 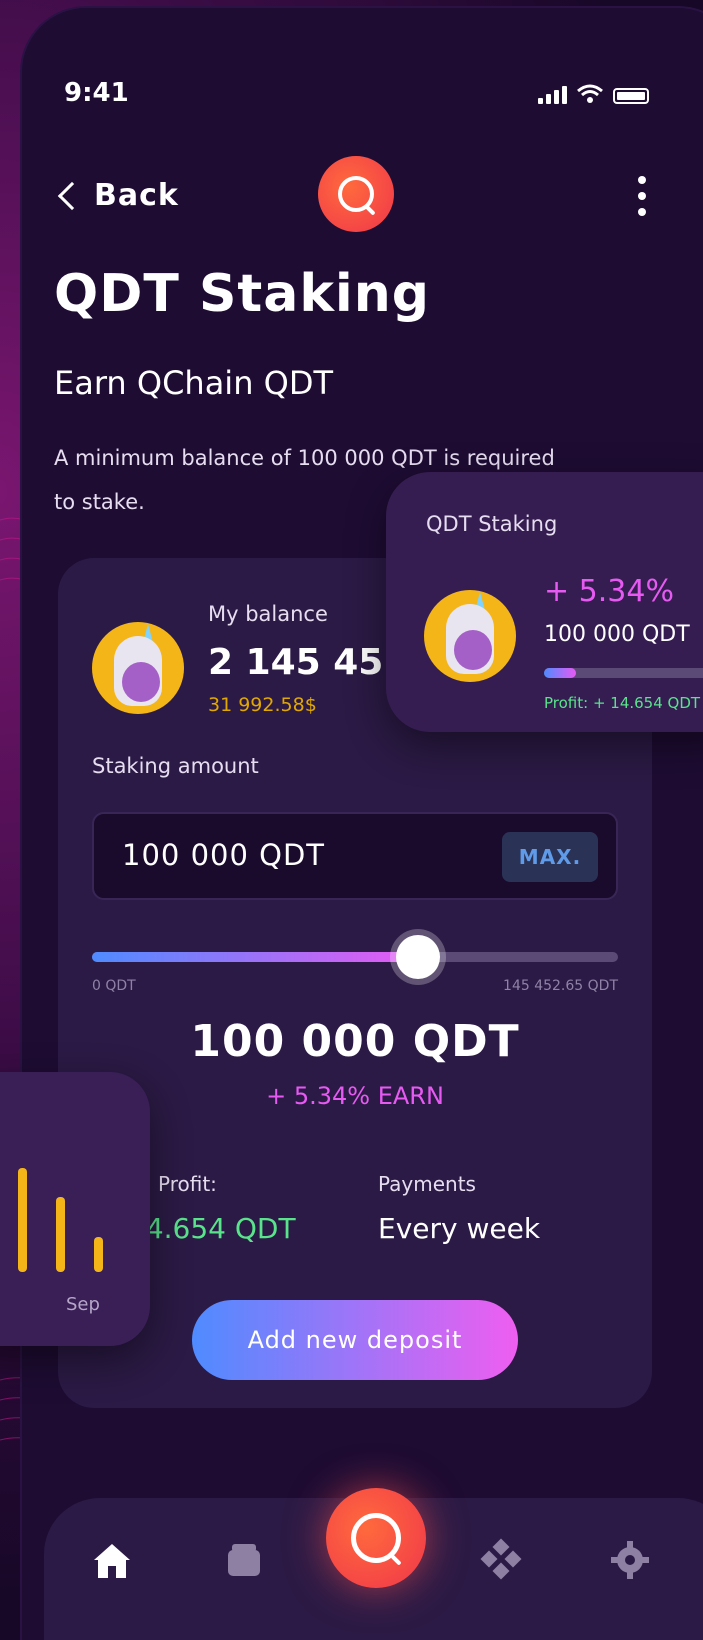 I want to click on page-title: QDT Staking, so click(x=242, y=294).